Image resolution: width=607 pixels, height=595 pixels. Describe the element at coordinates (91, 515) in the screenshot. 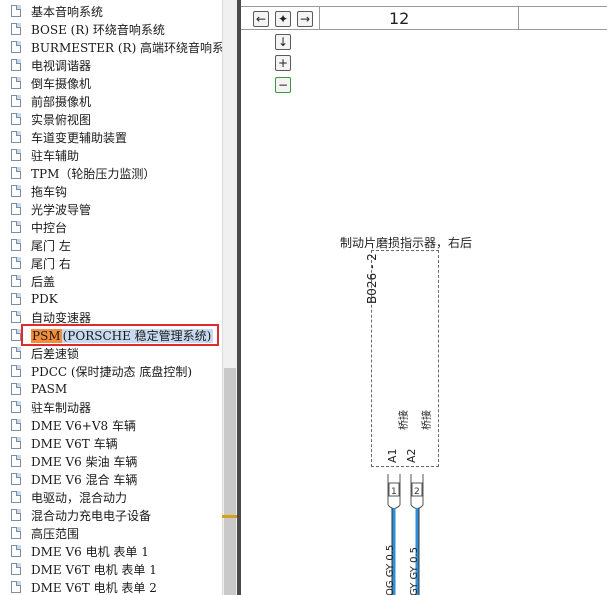

I see `tree-item-label: 混合动力充电电子设备` at that location.